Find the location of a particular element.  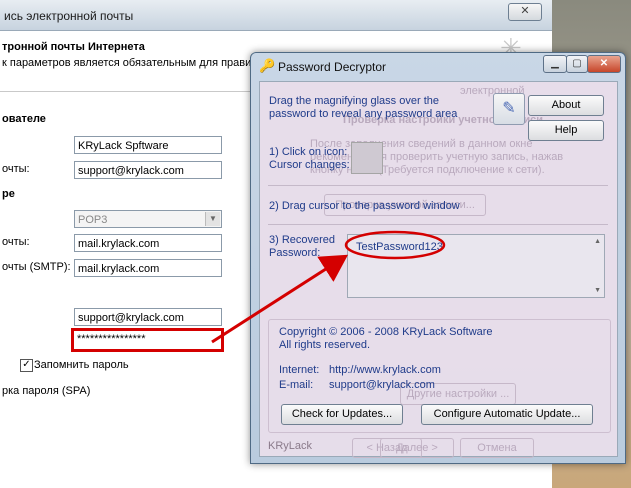

email-contact-label: E-mail: is located at coordinates (296, 385).